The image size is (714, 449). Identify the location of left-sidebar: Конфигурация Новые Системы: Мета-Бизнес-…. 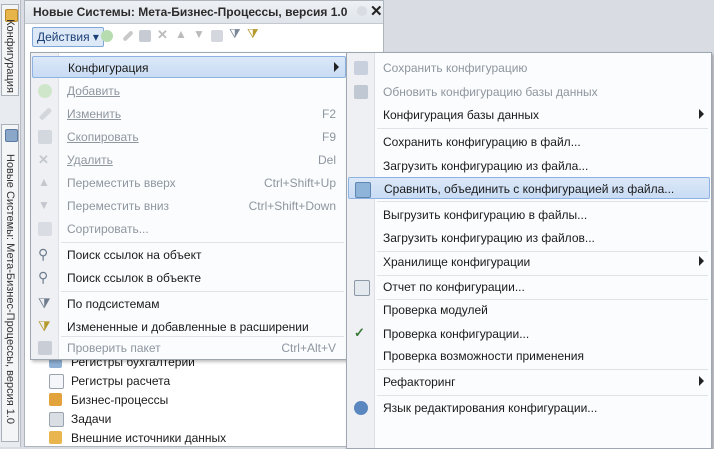
(10, 223).